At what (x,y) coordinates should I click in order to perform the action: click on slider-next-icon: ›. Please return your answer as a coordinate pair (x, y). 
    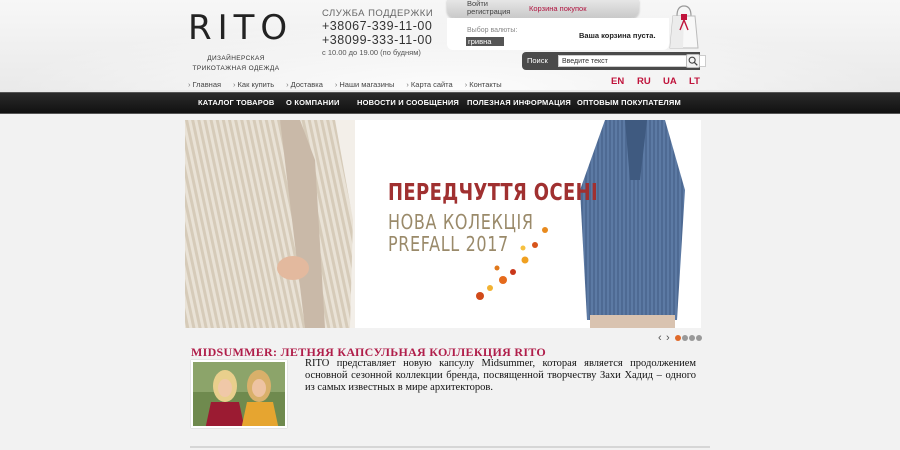
    Looking at the image, I should click on (670, 338).